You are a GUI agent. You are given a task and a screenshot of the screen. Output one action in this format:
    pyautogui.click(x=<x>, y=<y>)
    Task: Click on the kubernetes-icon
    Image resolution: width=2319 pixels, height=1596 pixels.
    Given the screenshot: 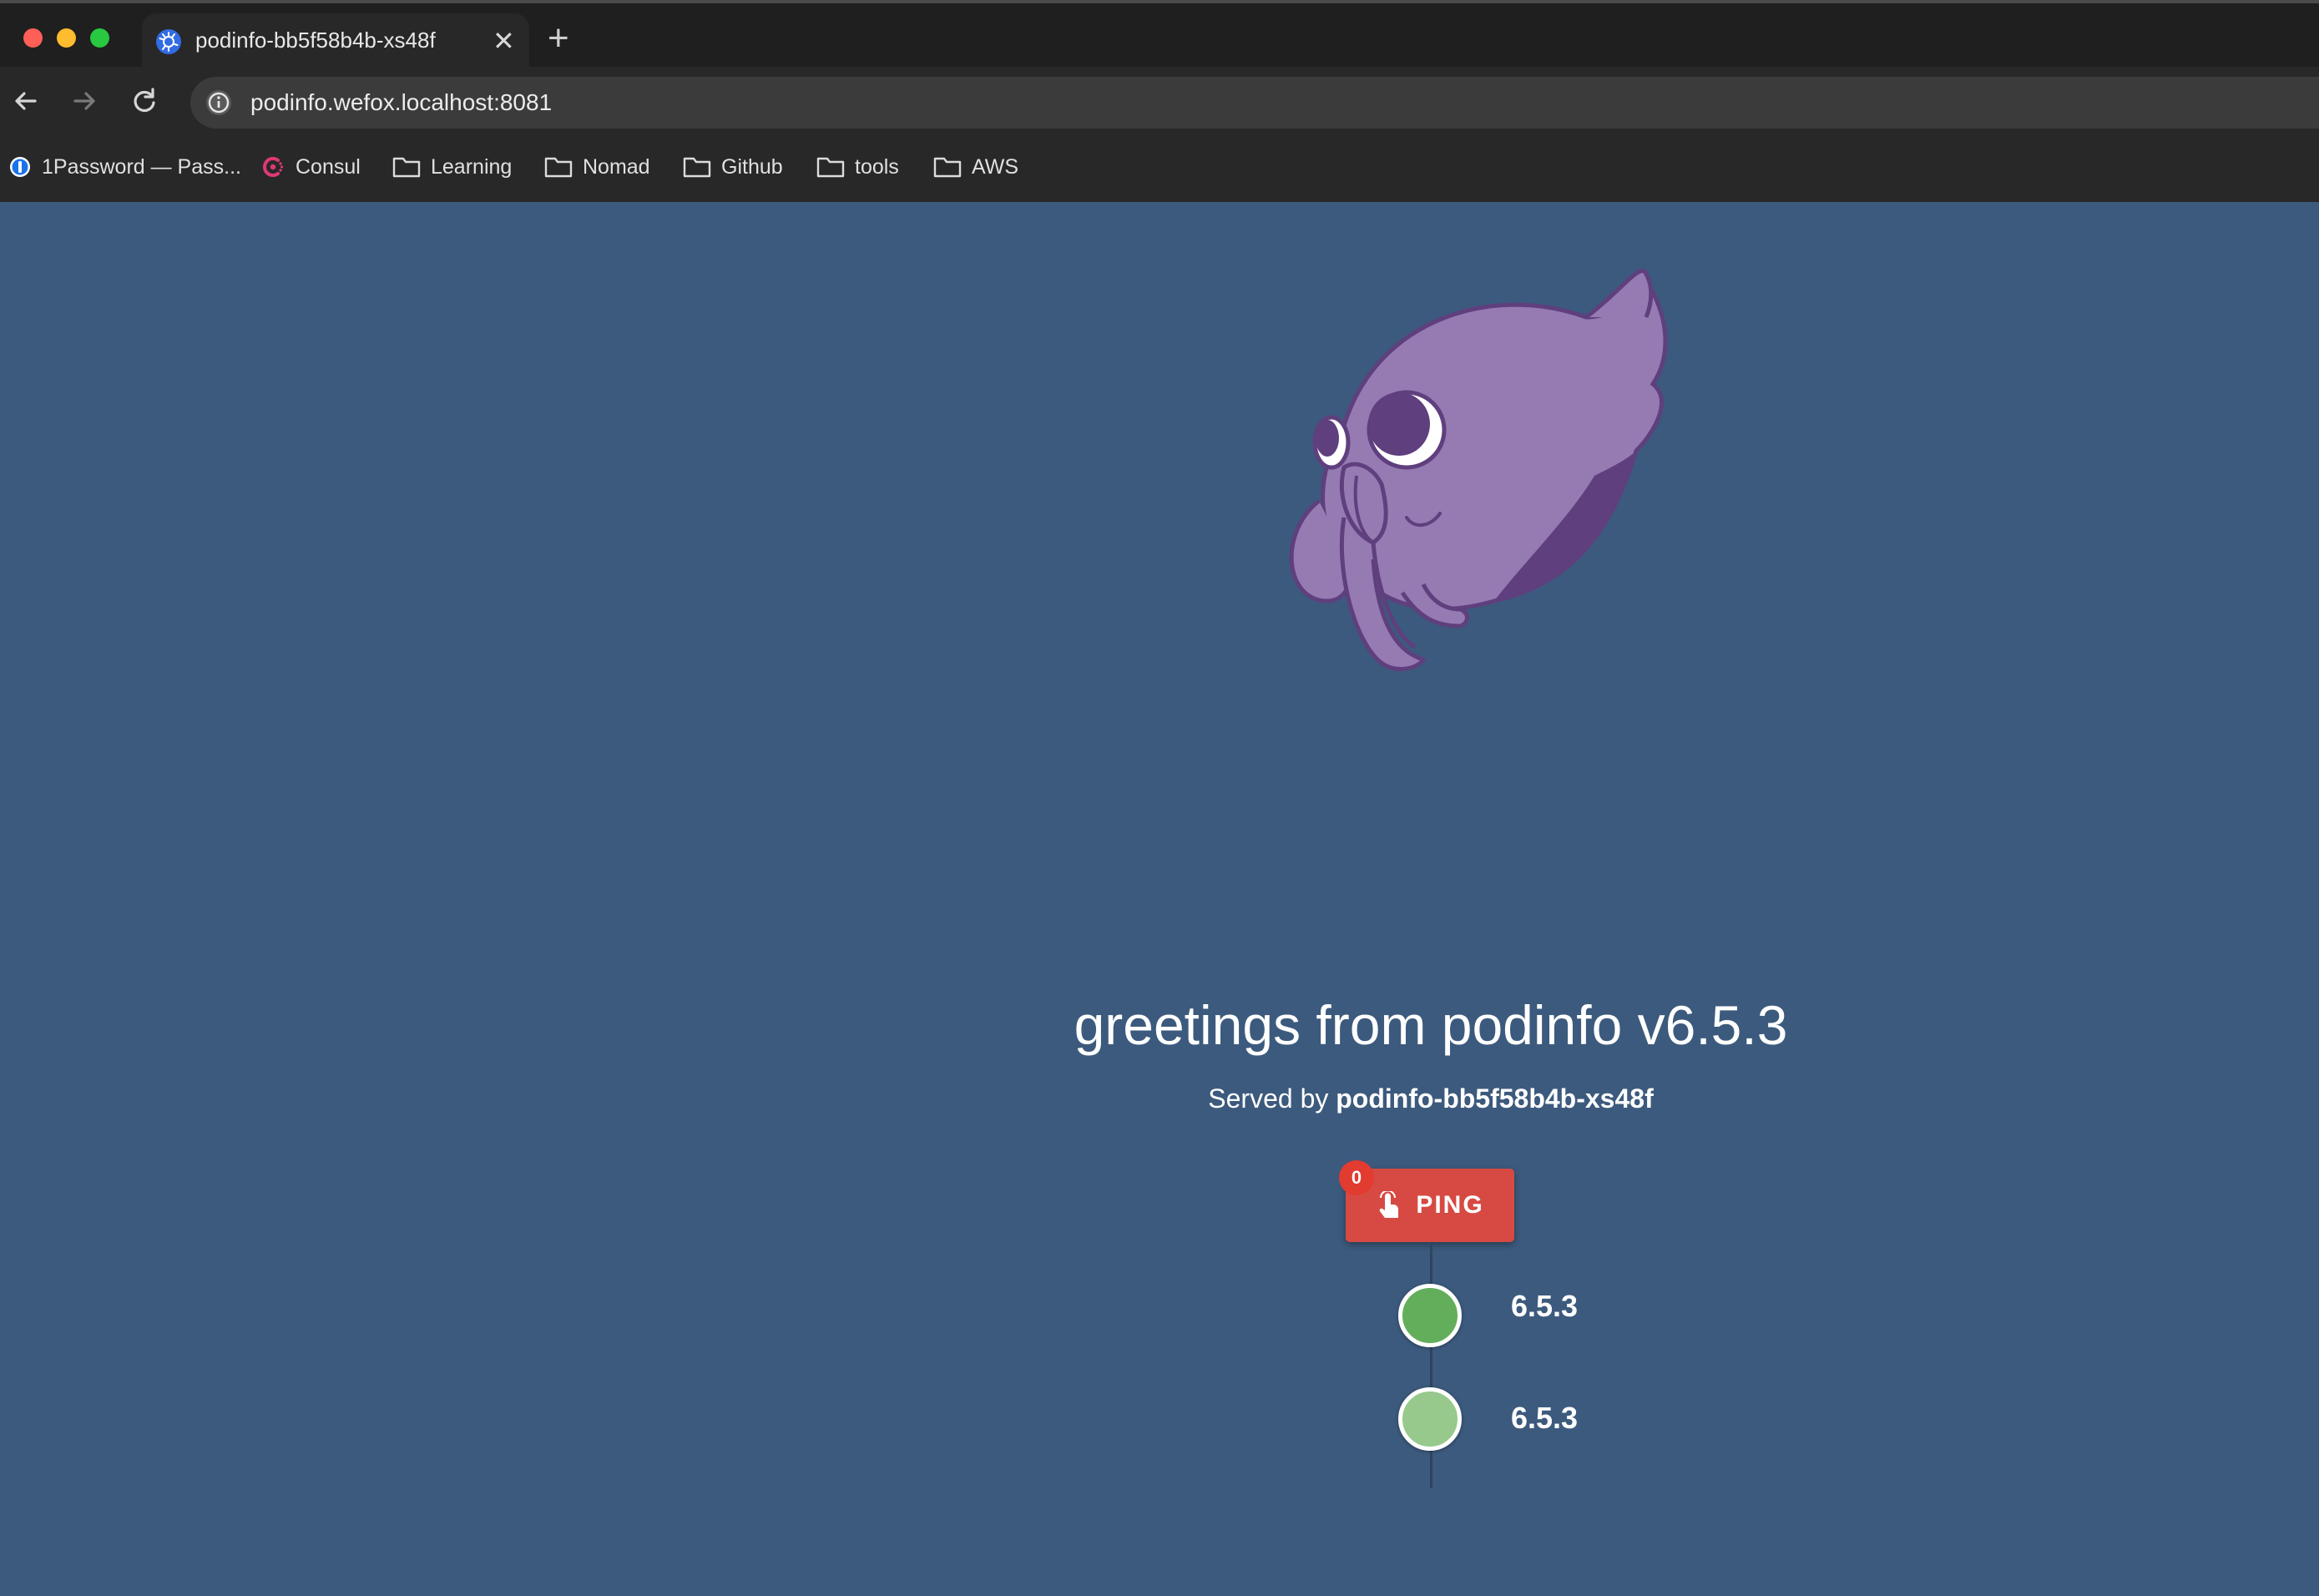 What is the action you would take?
    pyautogui.click(x=168, y=41)
    